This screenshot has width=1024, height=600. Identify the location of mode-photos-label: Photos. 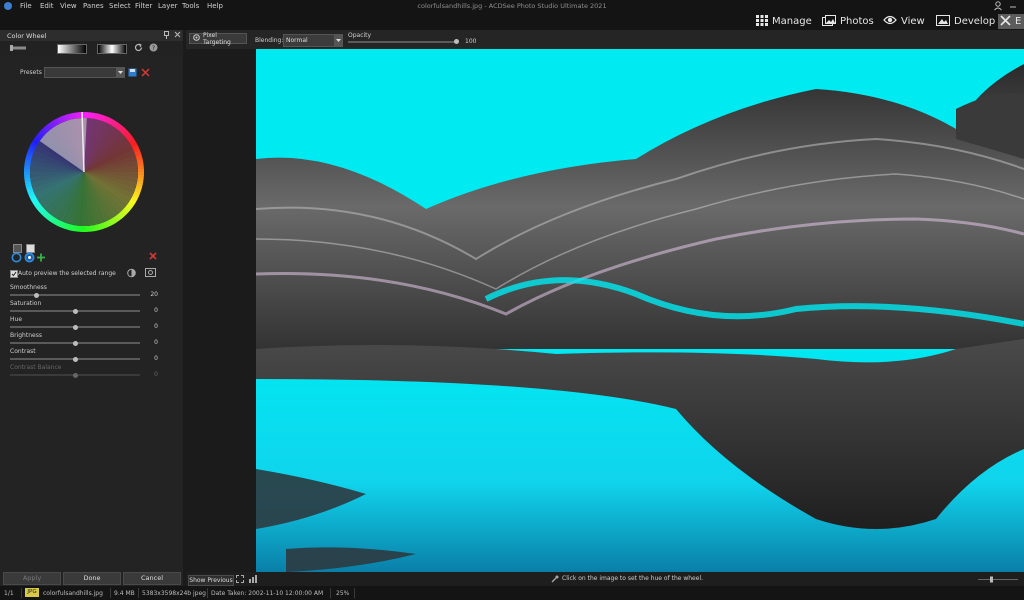
(857, 21).